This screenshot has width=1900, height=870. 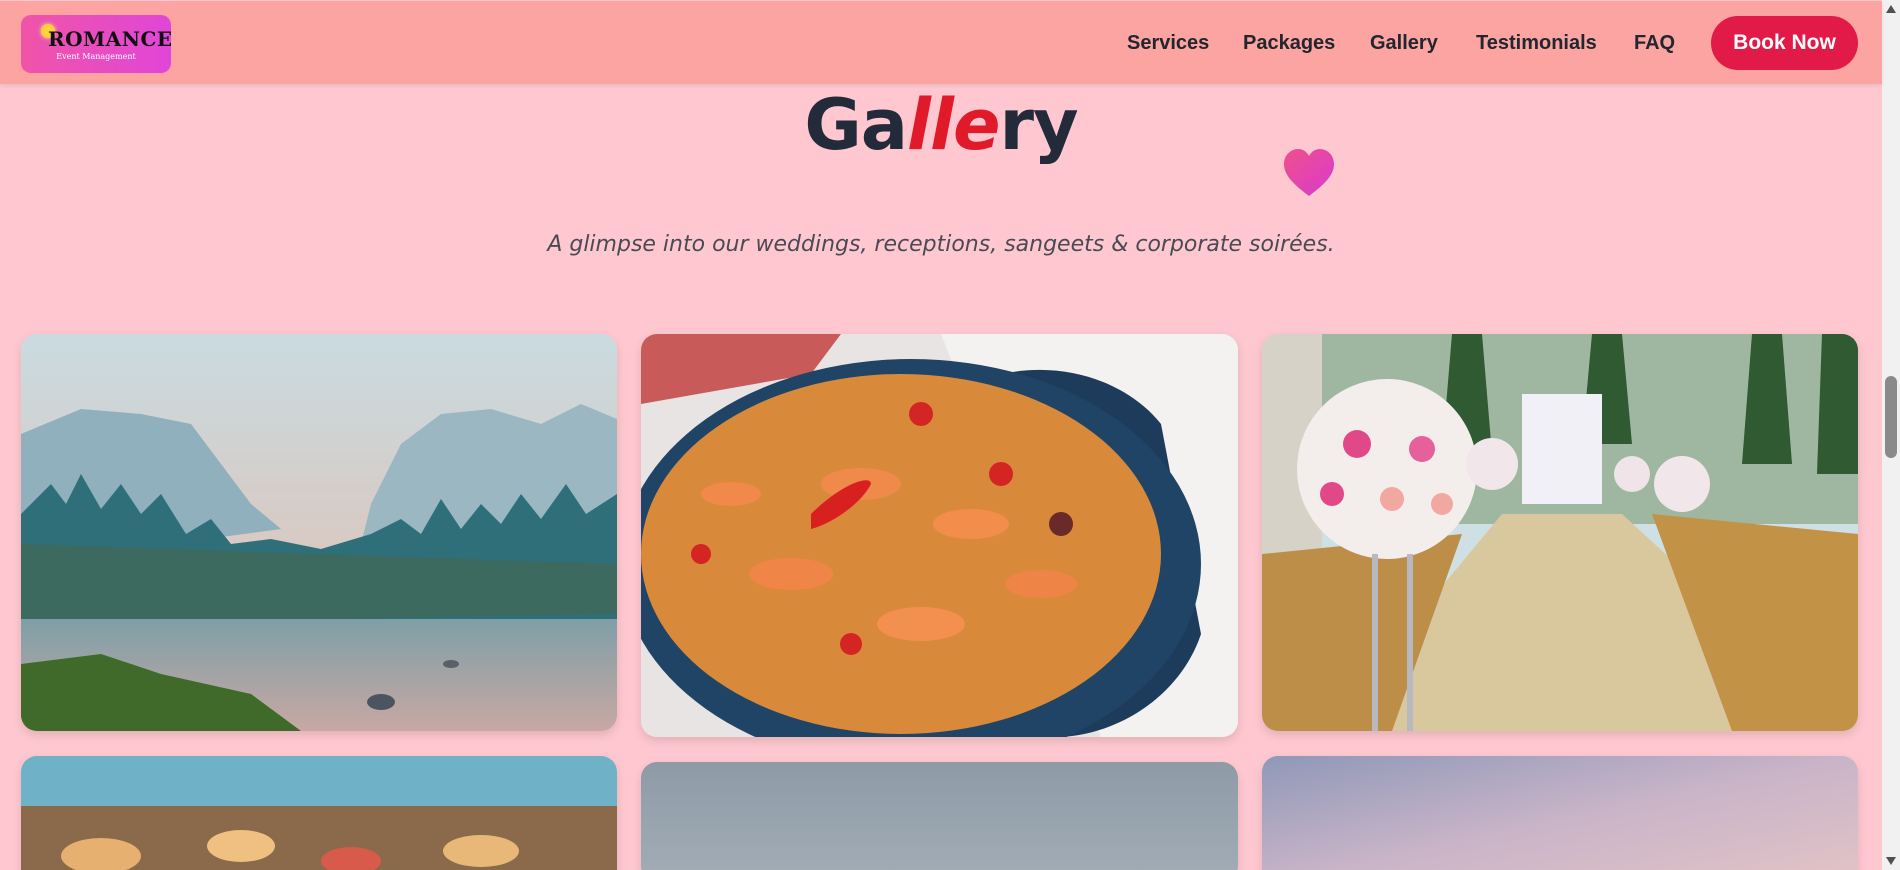 I want to click on book-now-button: Book Now, so click(x=1784, y=43).